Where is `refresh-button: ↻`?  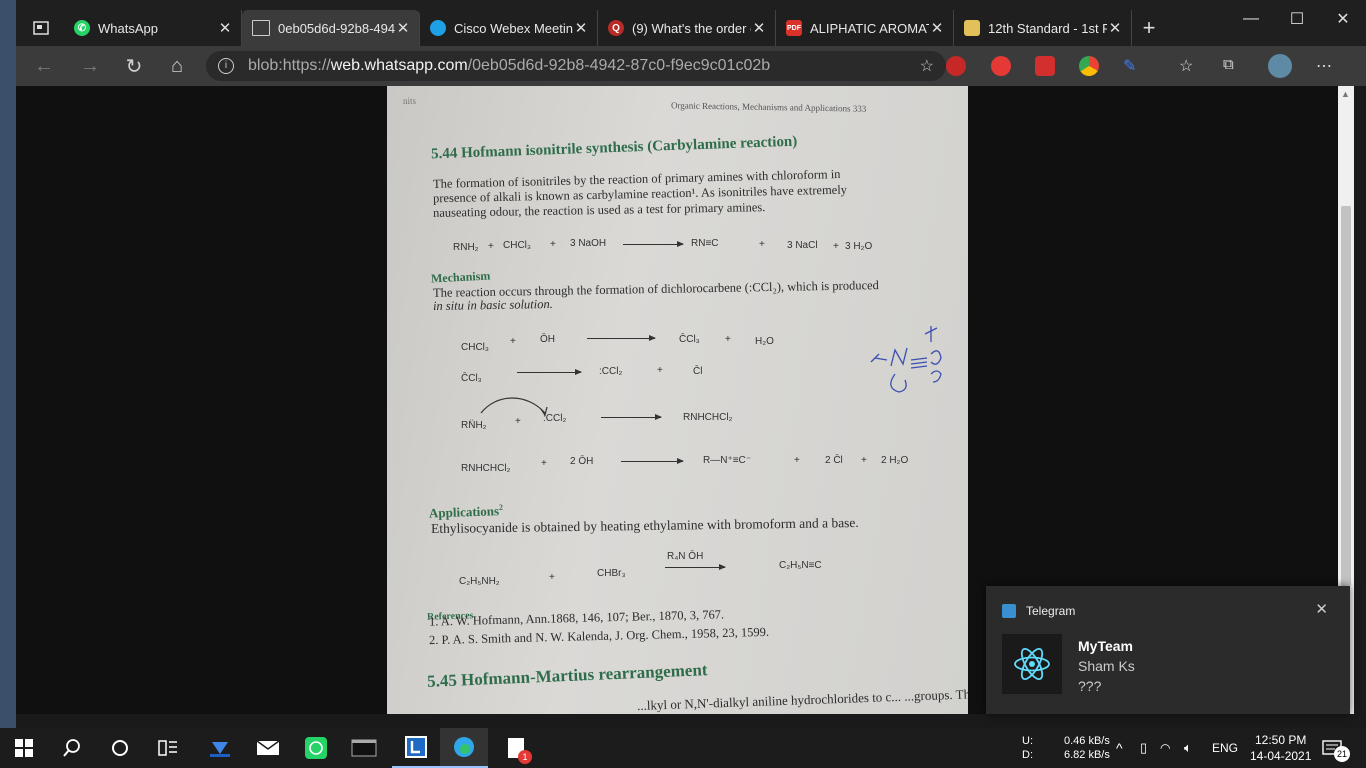
refresh-button: ↻ is located at coordinates (134, 66).